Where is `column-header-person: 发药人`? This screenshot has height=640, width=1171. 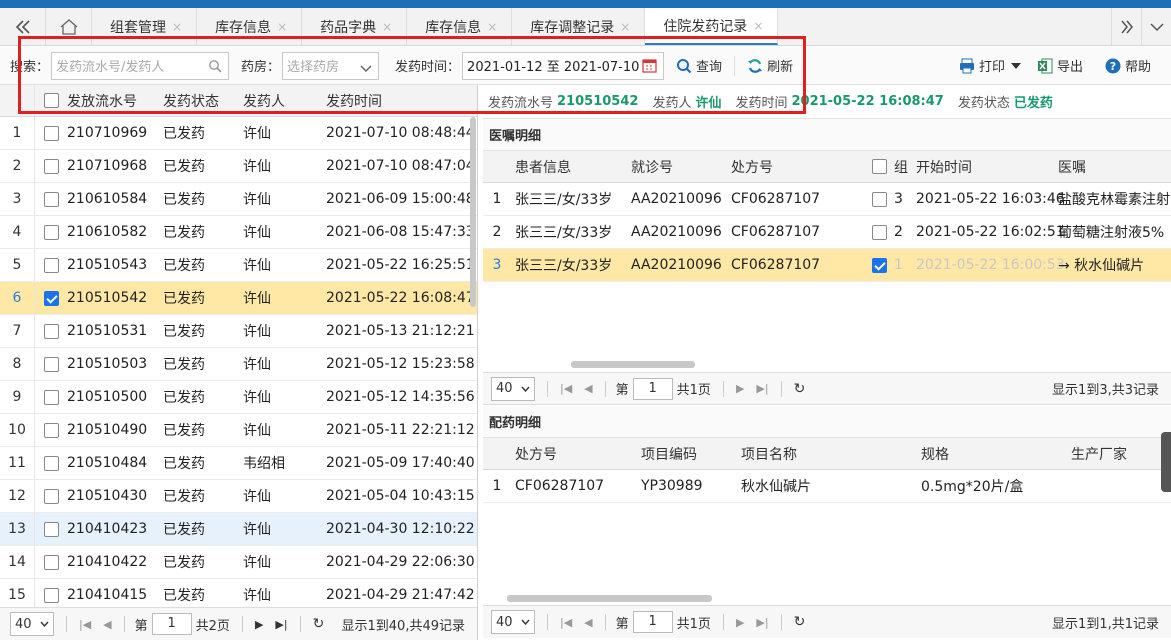 column-header-person: 发药人 is located at coordinates (284, 101).